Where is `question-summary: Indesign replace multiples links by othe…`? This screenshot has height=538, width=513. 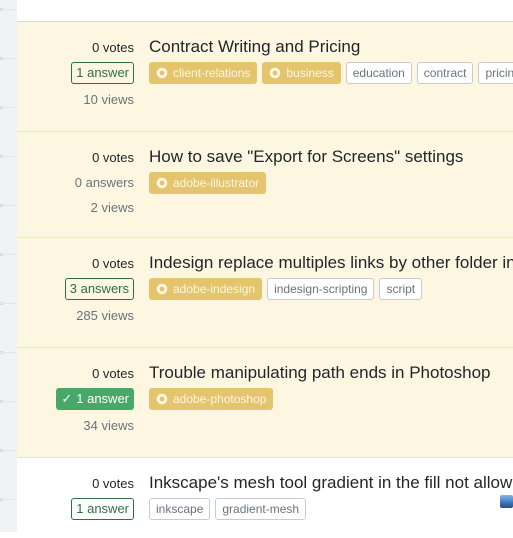
question-summary: Indesign replace multiples links by othe… is located at coordinates (331, 276).